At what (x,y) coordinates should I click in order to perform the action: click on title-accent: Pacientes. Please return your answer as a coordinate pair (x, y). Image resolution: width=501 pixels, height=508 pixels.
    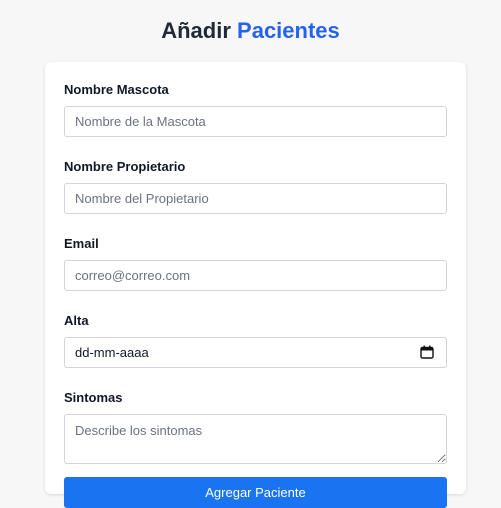
    Looking at the image, I should click on (288, 30).